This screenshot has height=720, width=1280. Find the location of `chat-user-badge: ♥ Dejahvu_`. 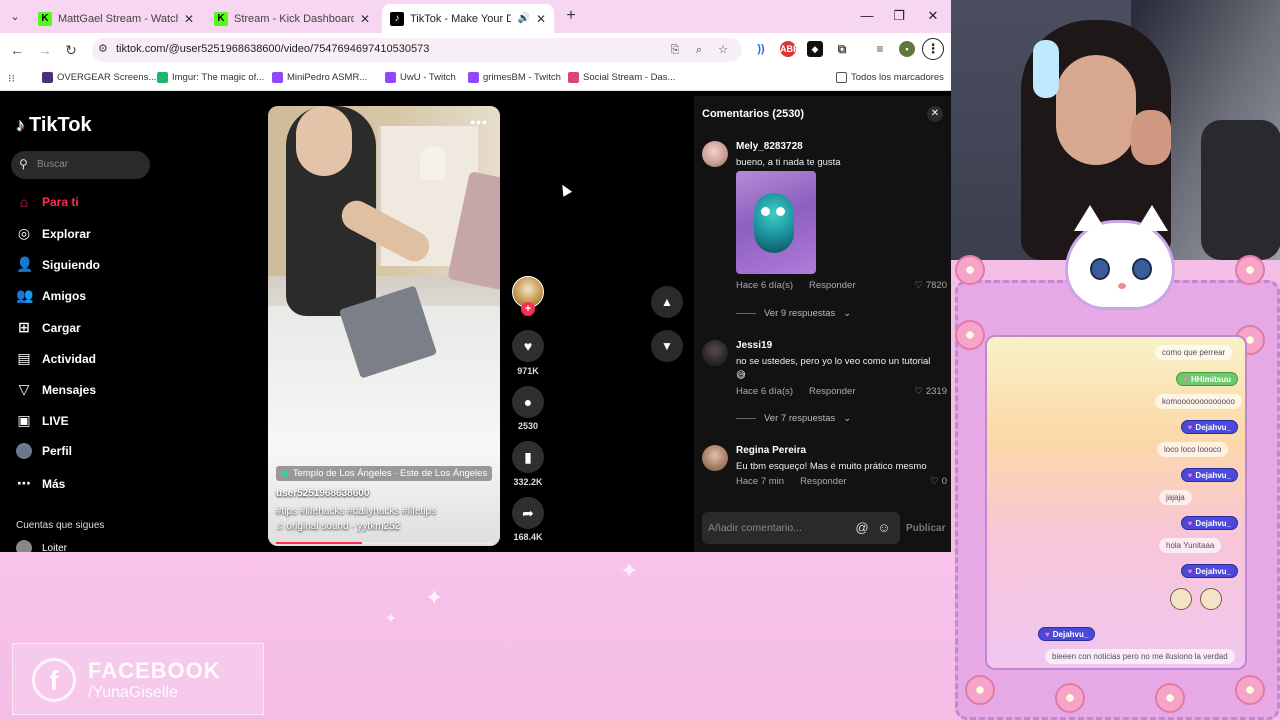

chat-user-badge: ♥ Dejahvu_ is located at coordinates (1209, 475).